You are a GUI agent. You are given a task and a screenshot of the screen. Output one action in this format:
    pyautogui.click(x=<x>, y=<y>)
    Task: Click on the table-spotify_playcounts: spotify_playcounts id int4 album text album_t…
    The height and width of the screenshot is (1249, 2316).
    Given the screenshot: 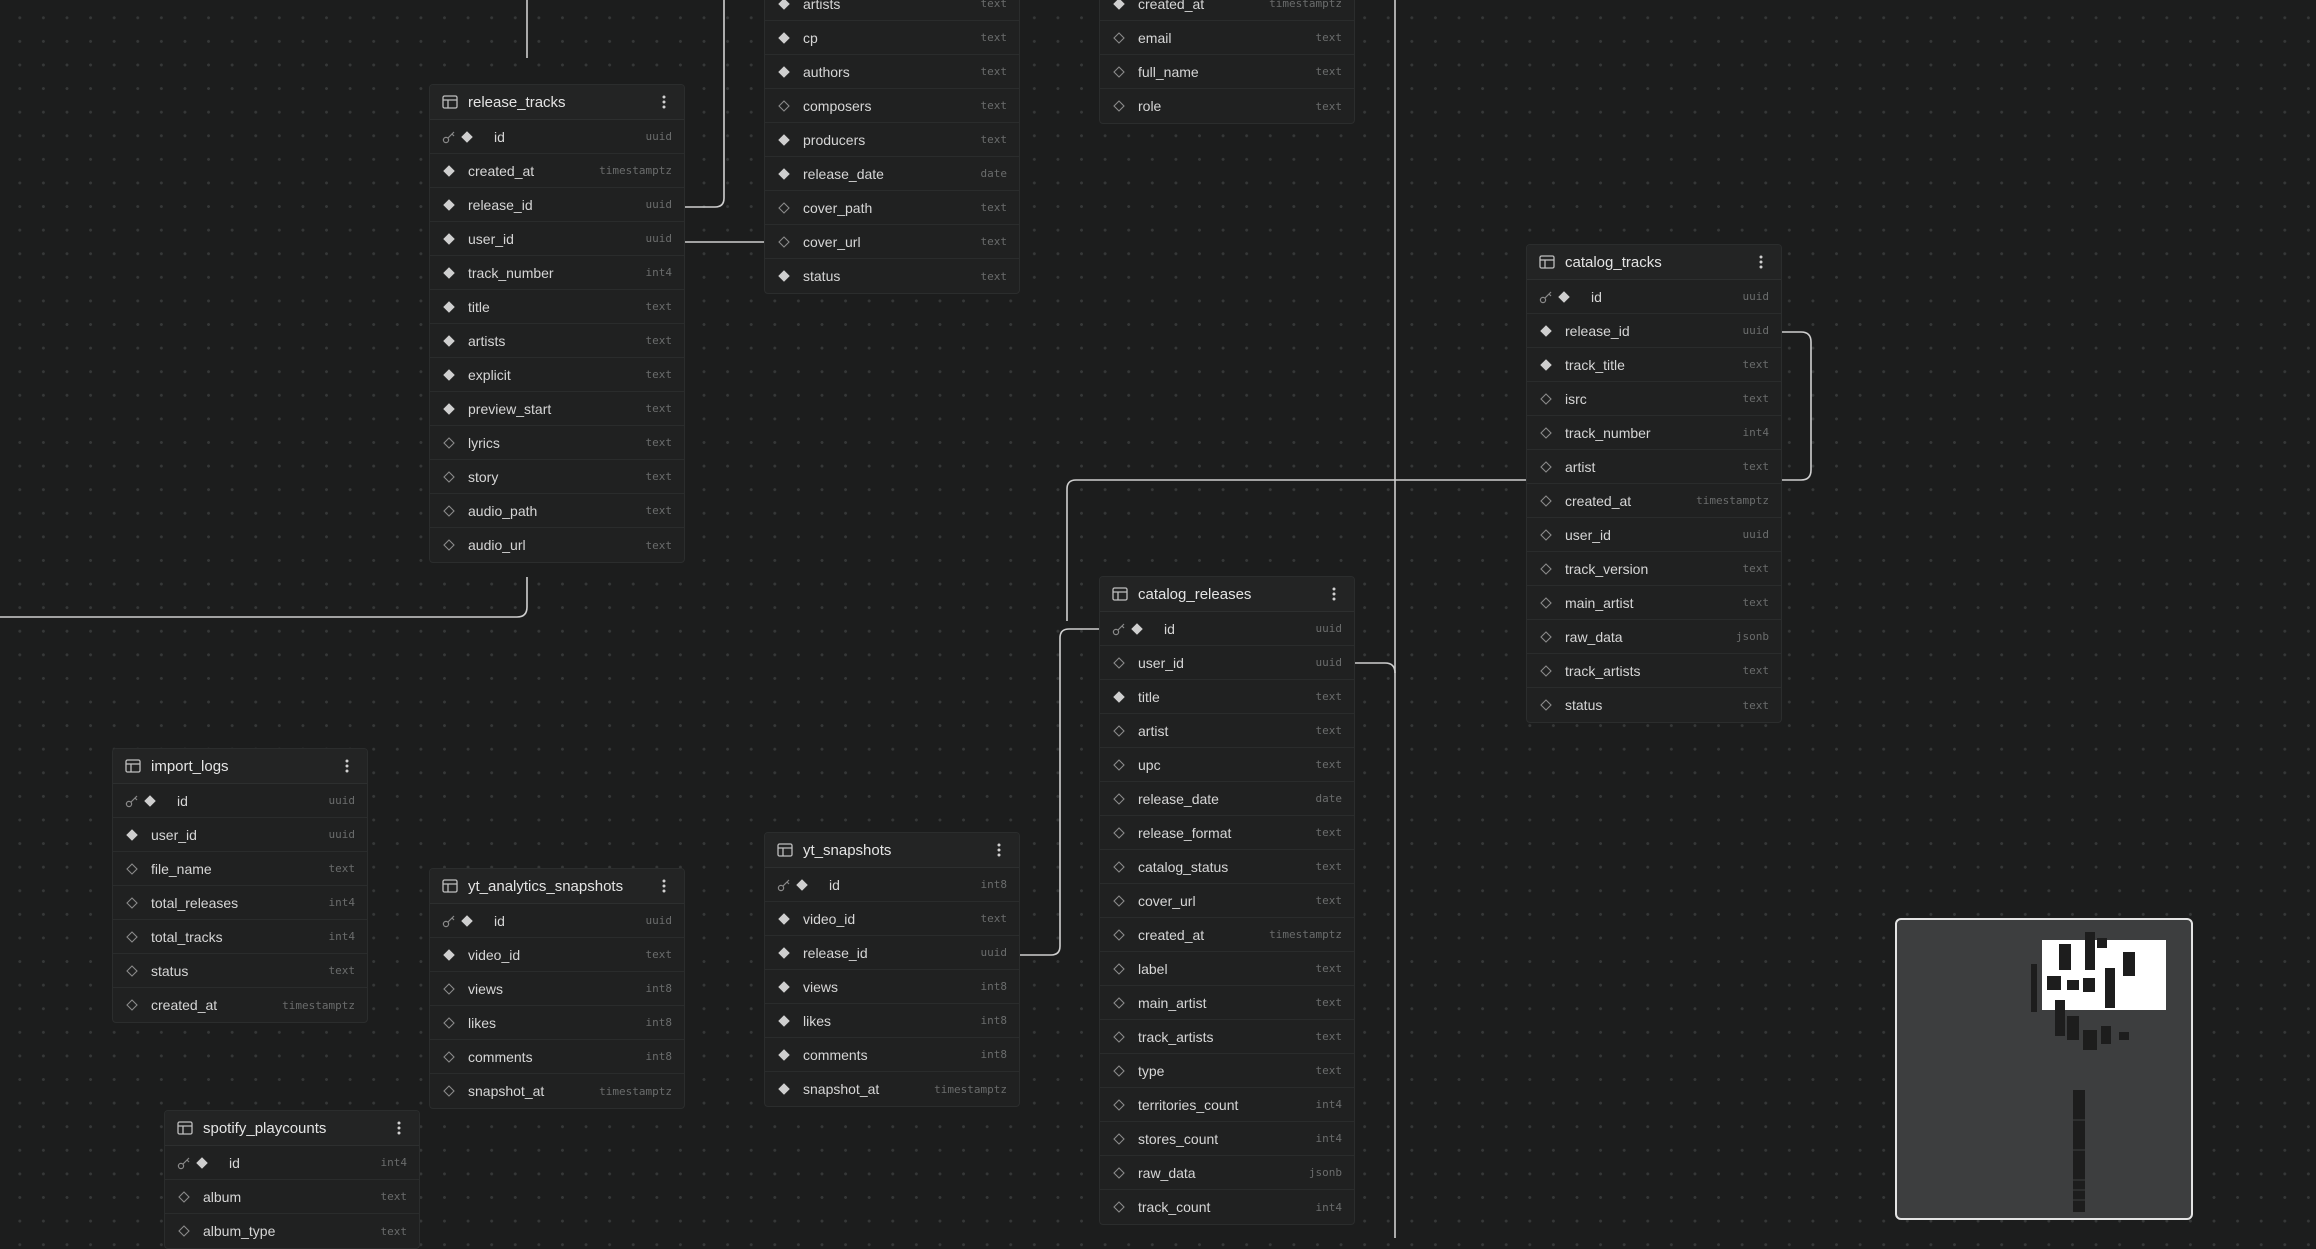 What is the action you would take?
    pyautogui.click(x=292, y=1179)
    